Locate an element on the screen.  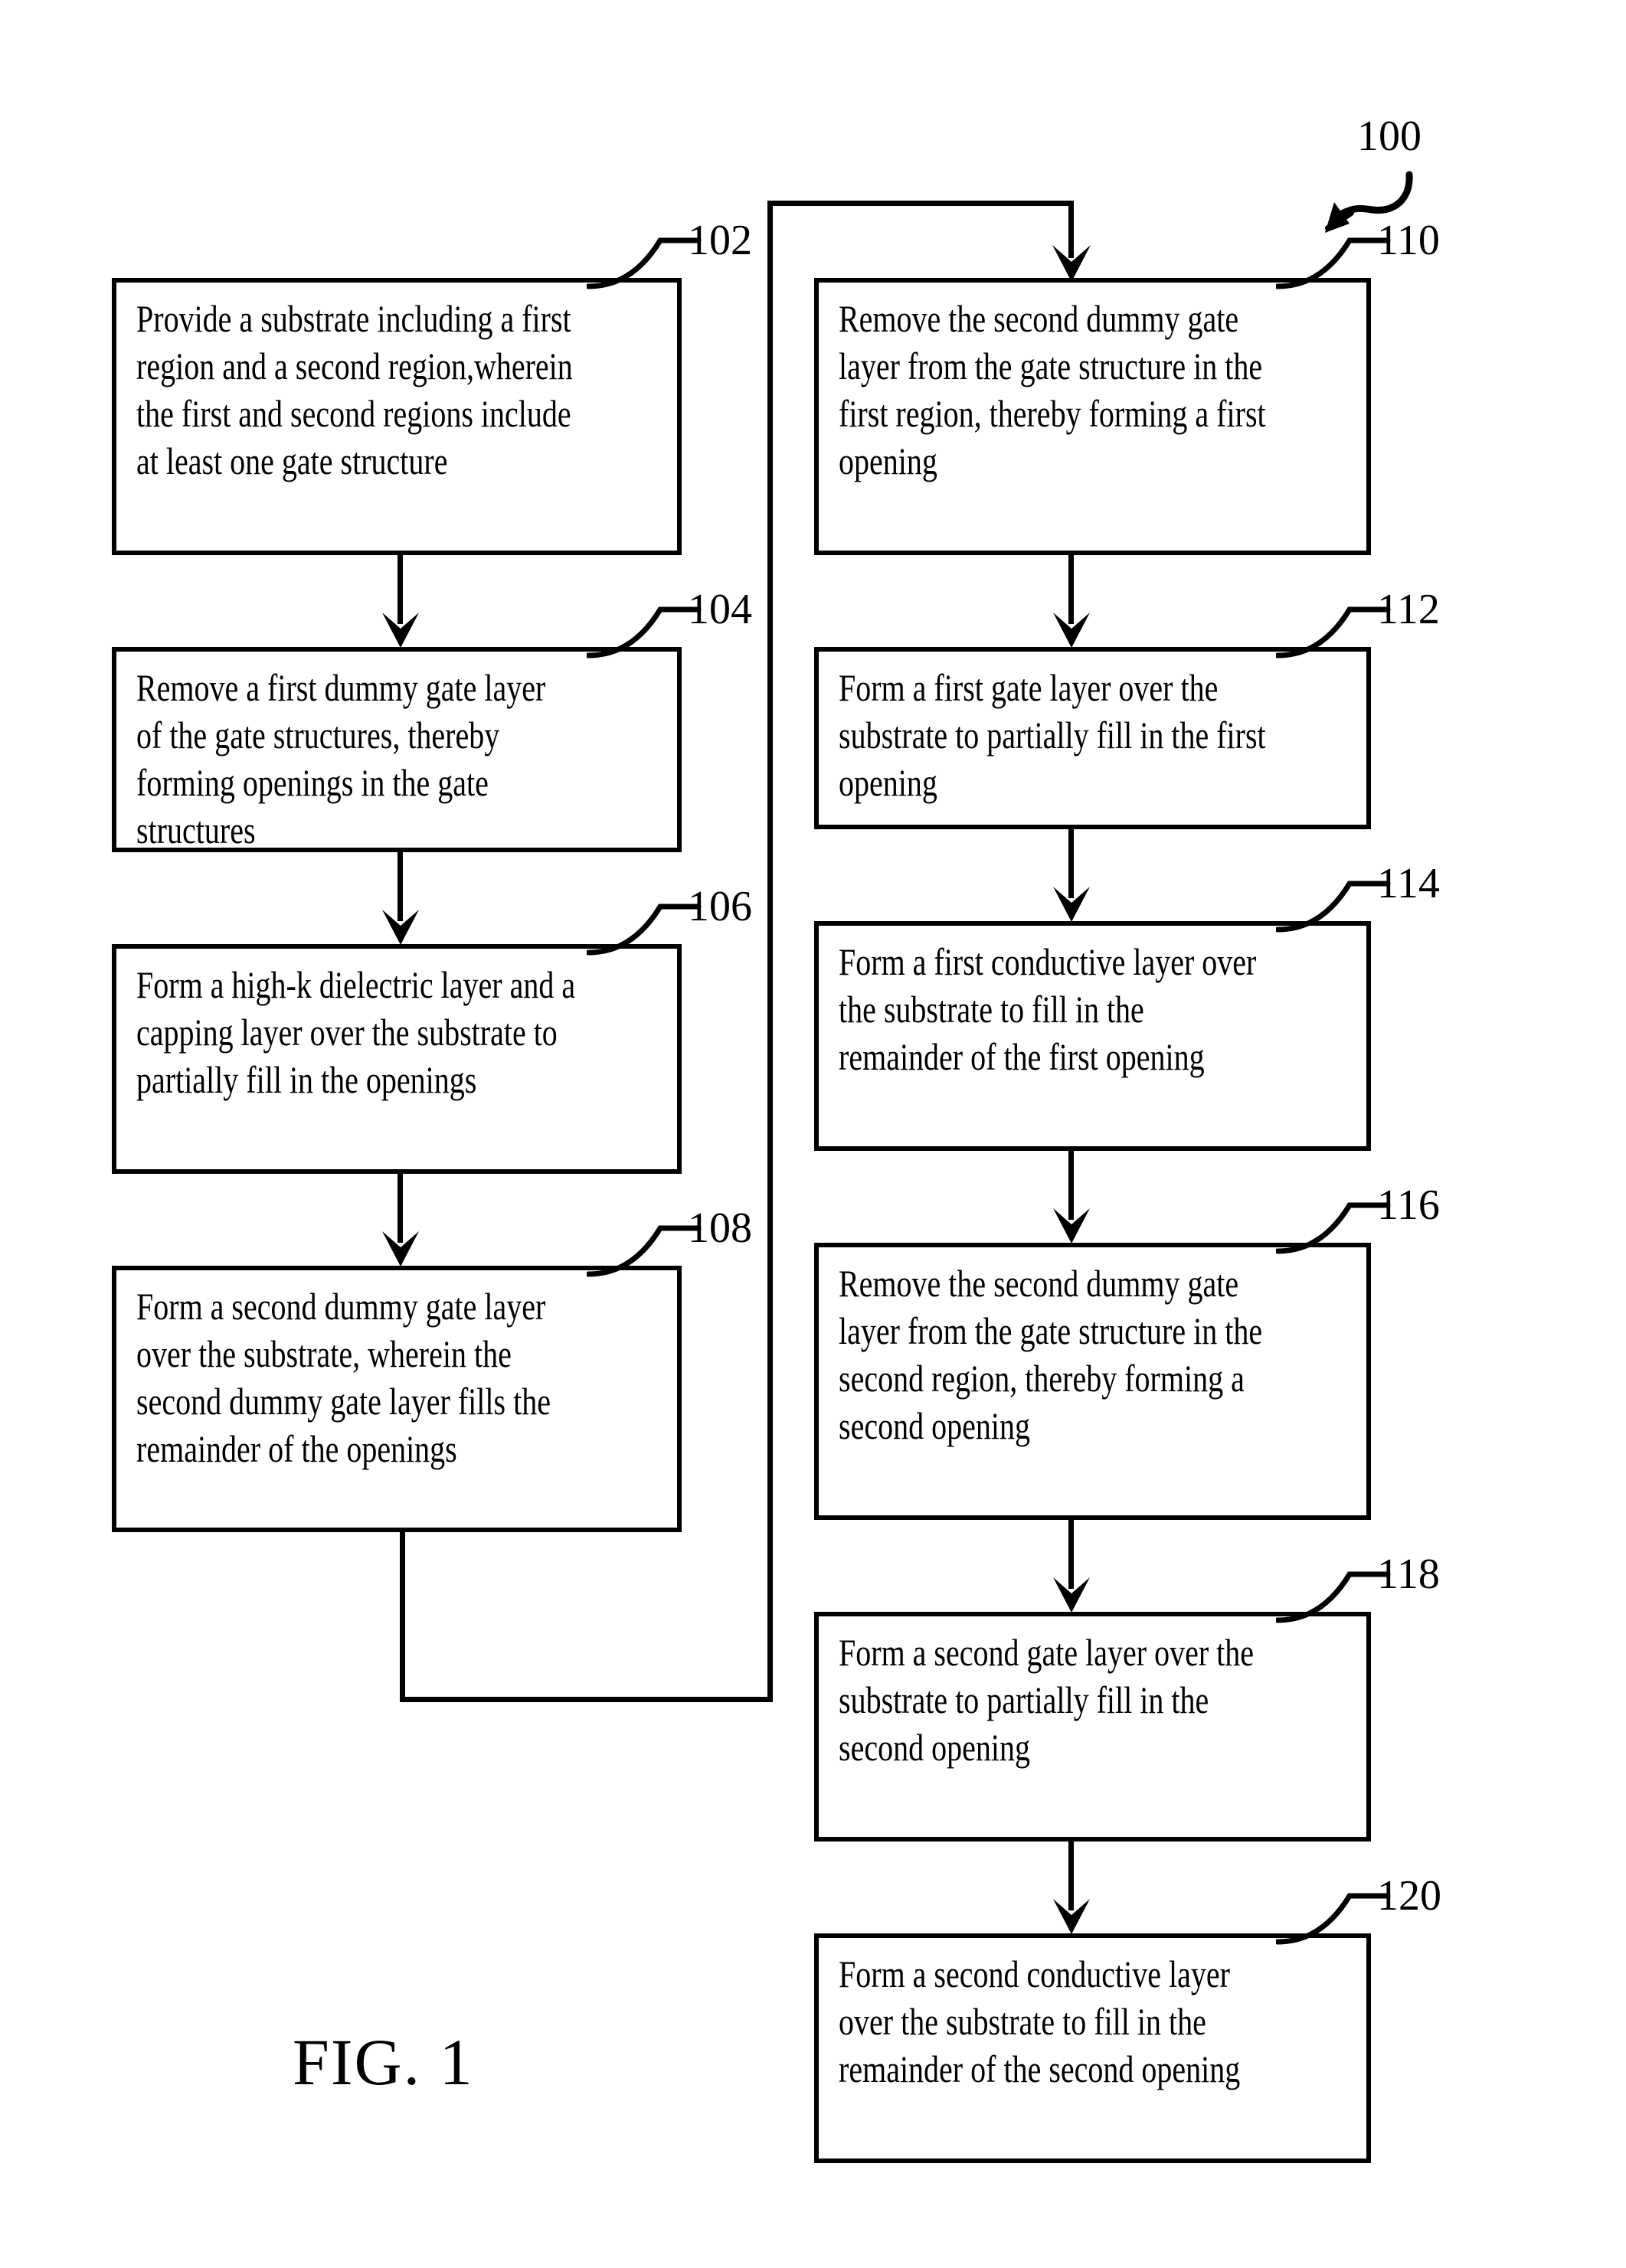
arrowhead-into-108-icon is located at coordinates (400, 1248).